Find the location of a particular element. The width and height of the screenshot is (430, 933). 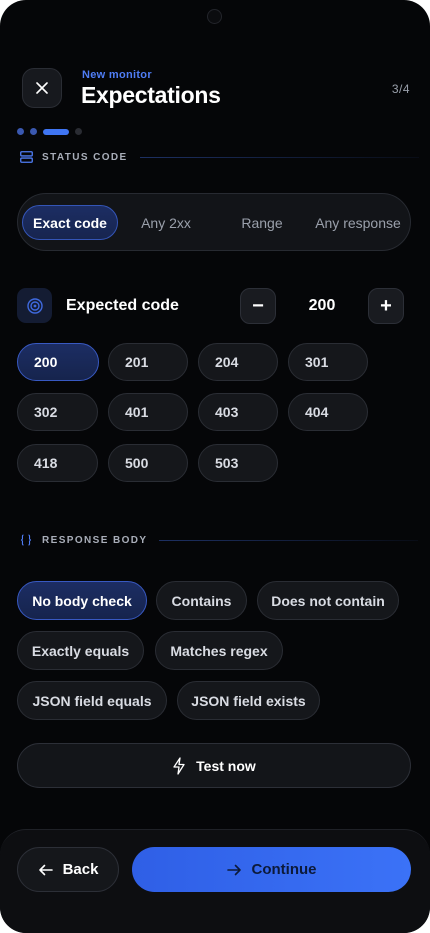

step-indicator: 3/4 is located at coordinates (400, 89).